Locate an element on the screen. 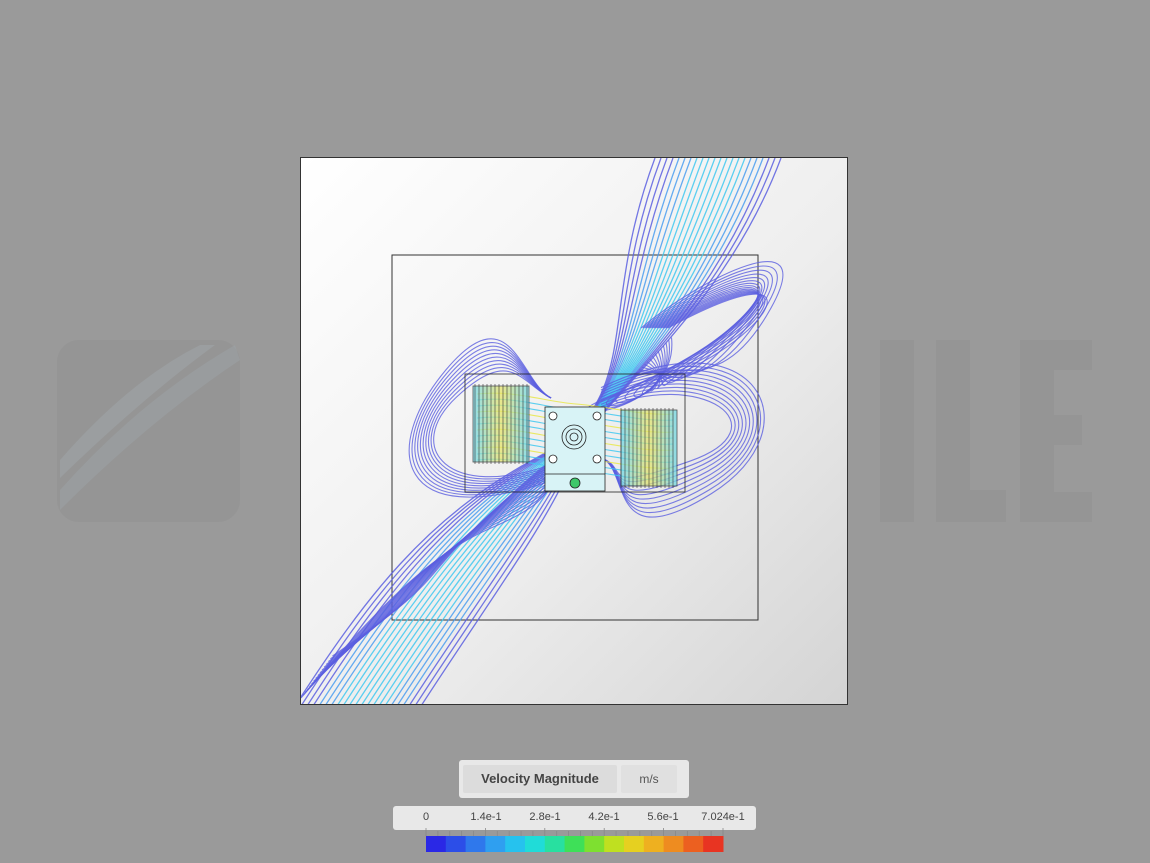 The height and width of the screenshot is (863, 1150). indicator-port is located at coordinates (575, 483).